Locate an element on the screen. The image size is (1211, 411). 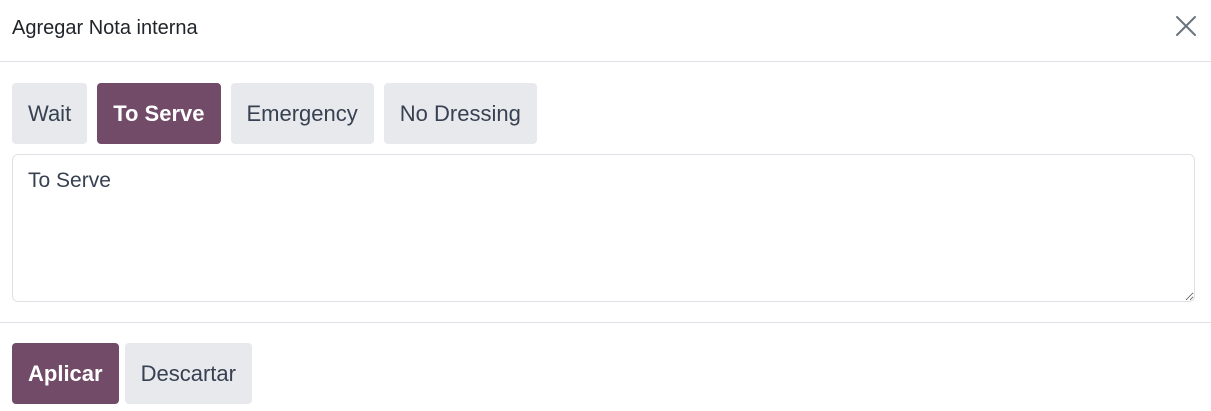
close-icon is located at coordinates (1186, 26).